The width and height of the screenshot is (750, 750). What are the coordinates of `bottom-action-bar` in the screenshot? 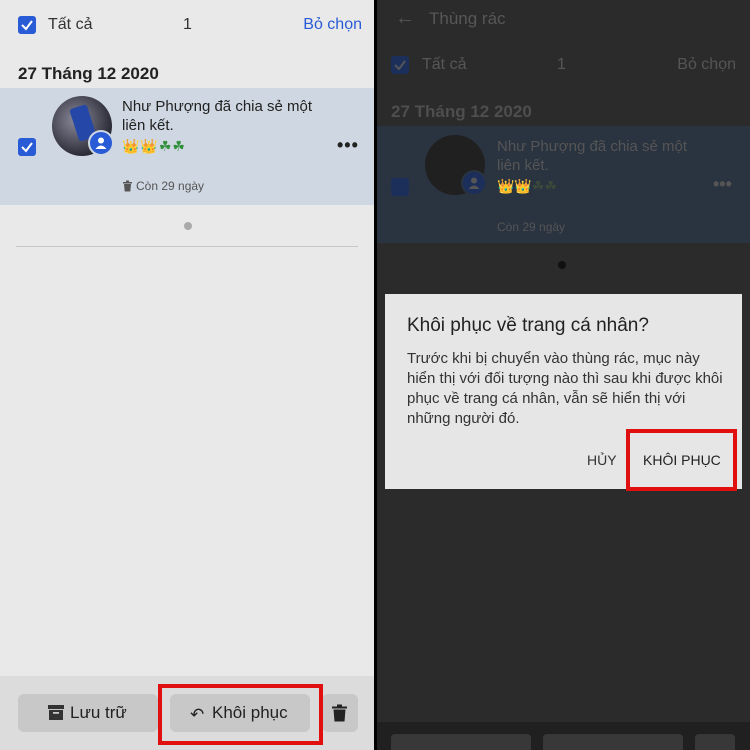 It's located at (563, 736).